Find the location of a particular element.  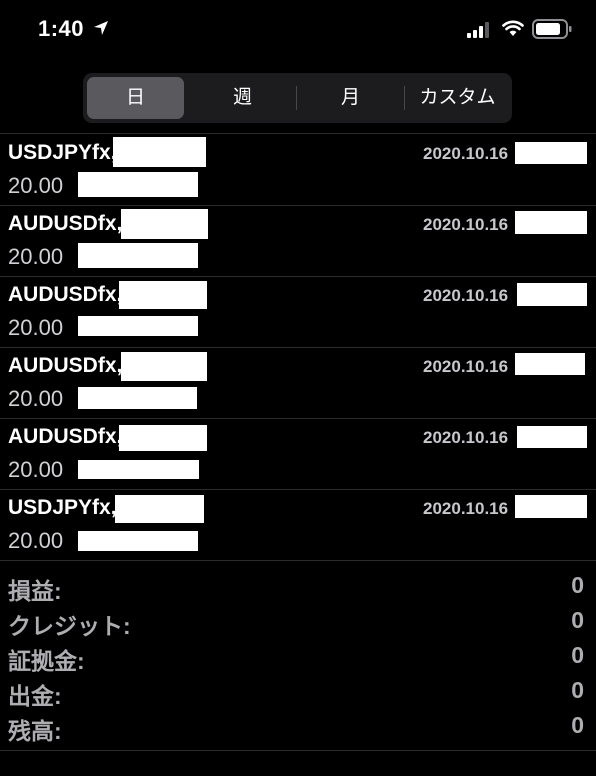

summary-row-profit: 損益: 0 is located at coordinates (298, 587).